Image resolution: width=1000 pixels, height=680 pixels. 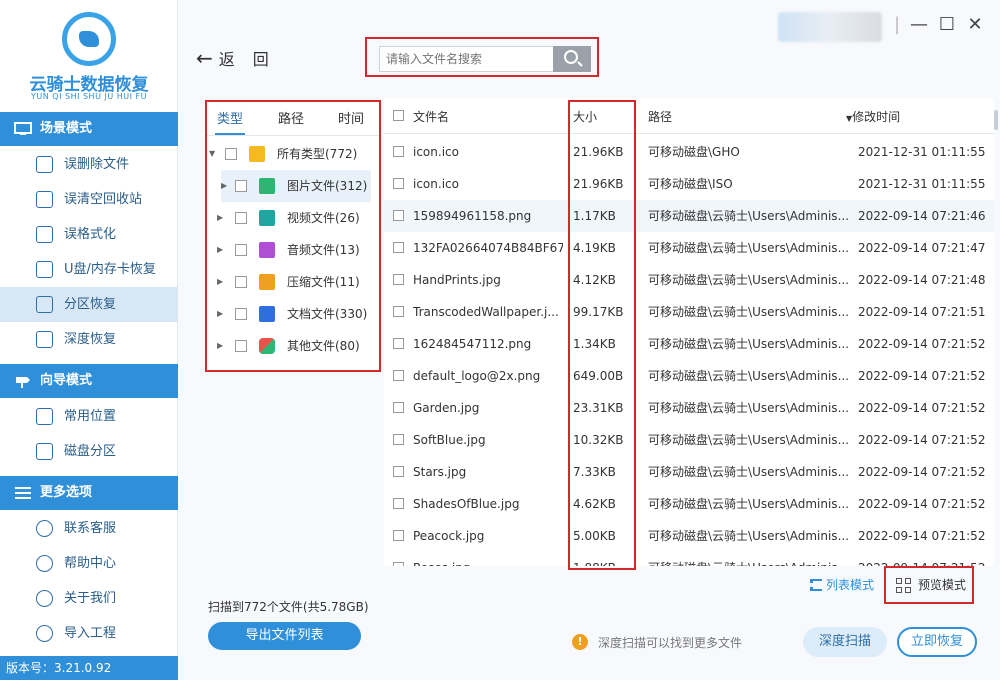 I want to click on sidebar-item-common-locations: 常用位置, so click(x=89, y=416).